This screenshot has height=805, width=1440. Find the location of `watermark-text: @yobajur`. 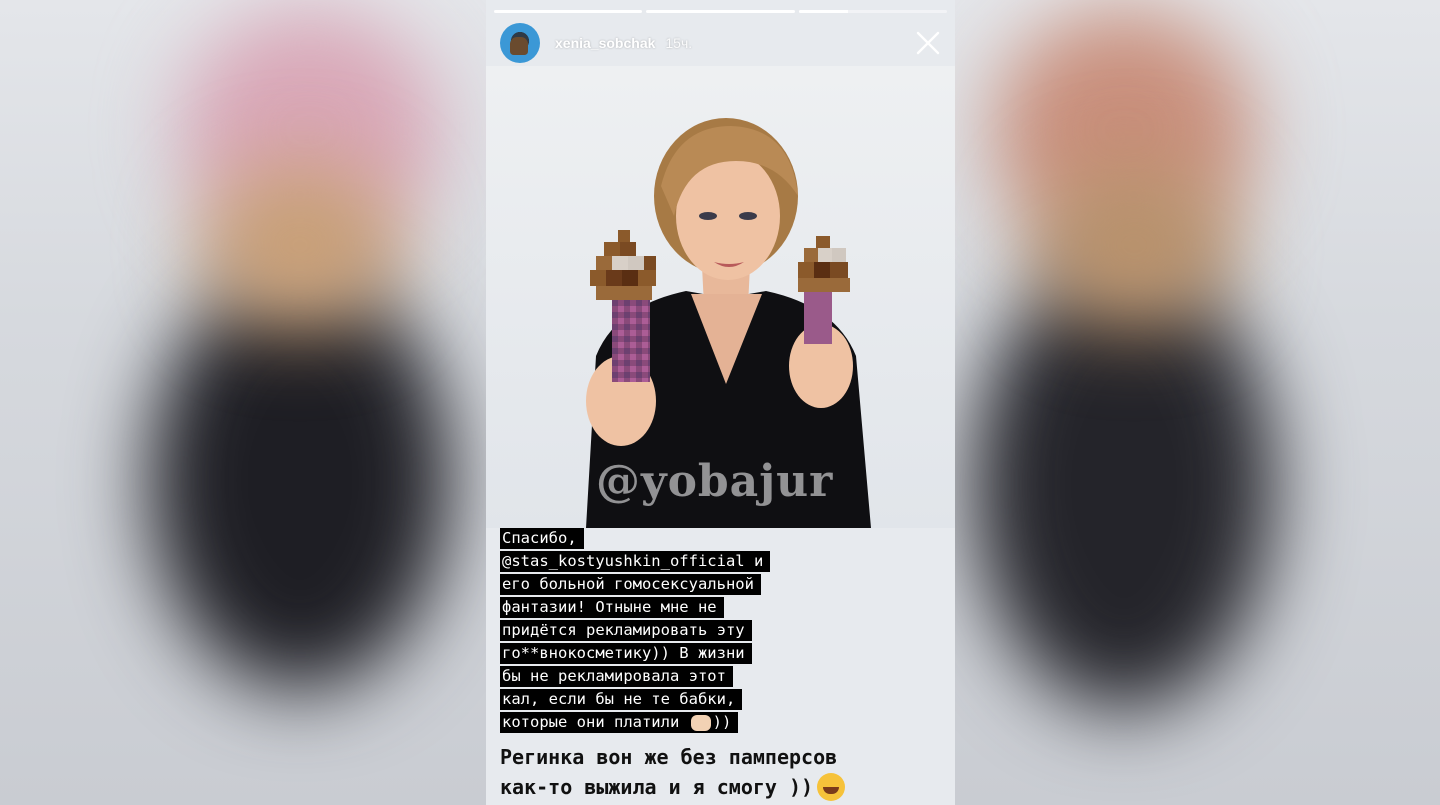

watermark-text: @yobajur is located at coordinates (715, 481).